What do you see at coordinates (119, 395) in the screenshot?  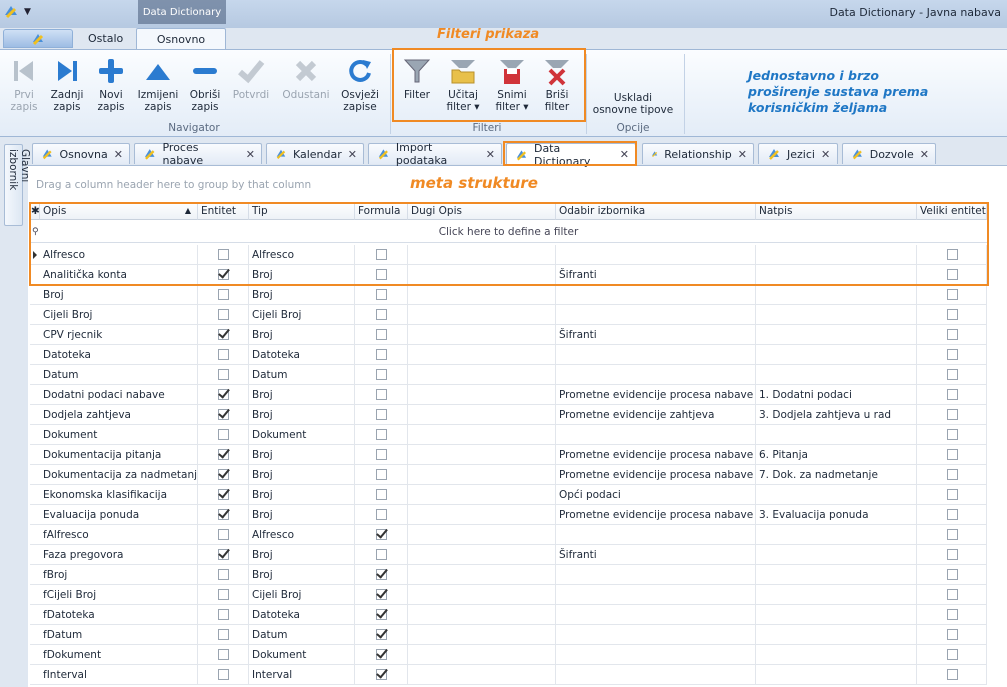 I see `cell-opis: Dodatni podaci nabave` at bounding box center [119, 395].